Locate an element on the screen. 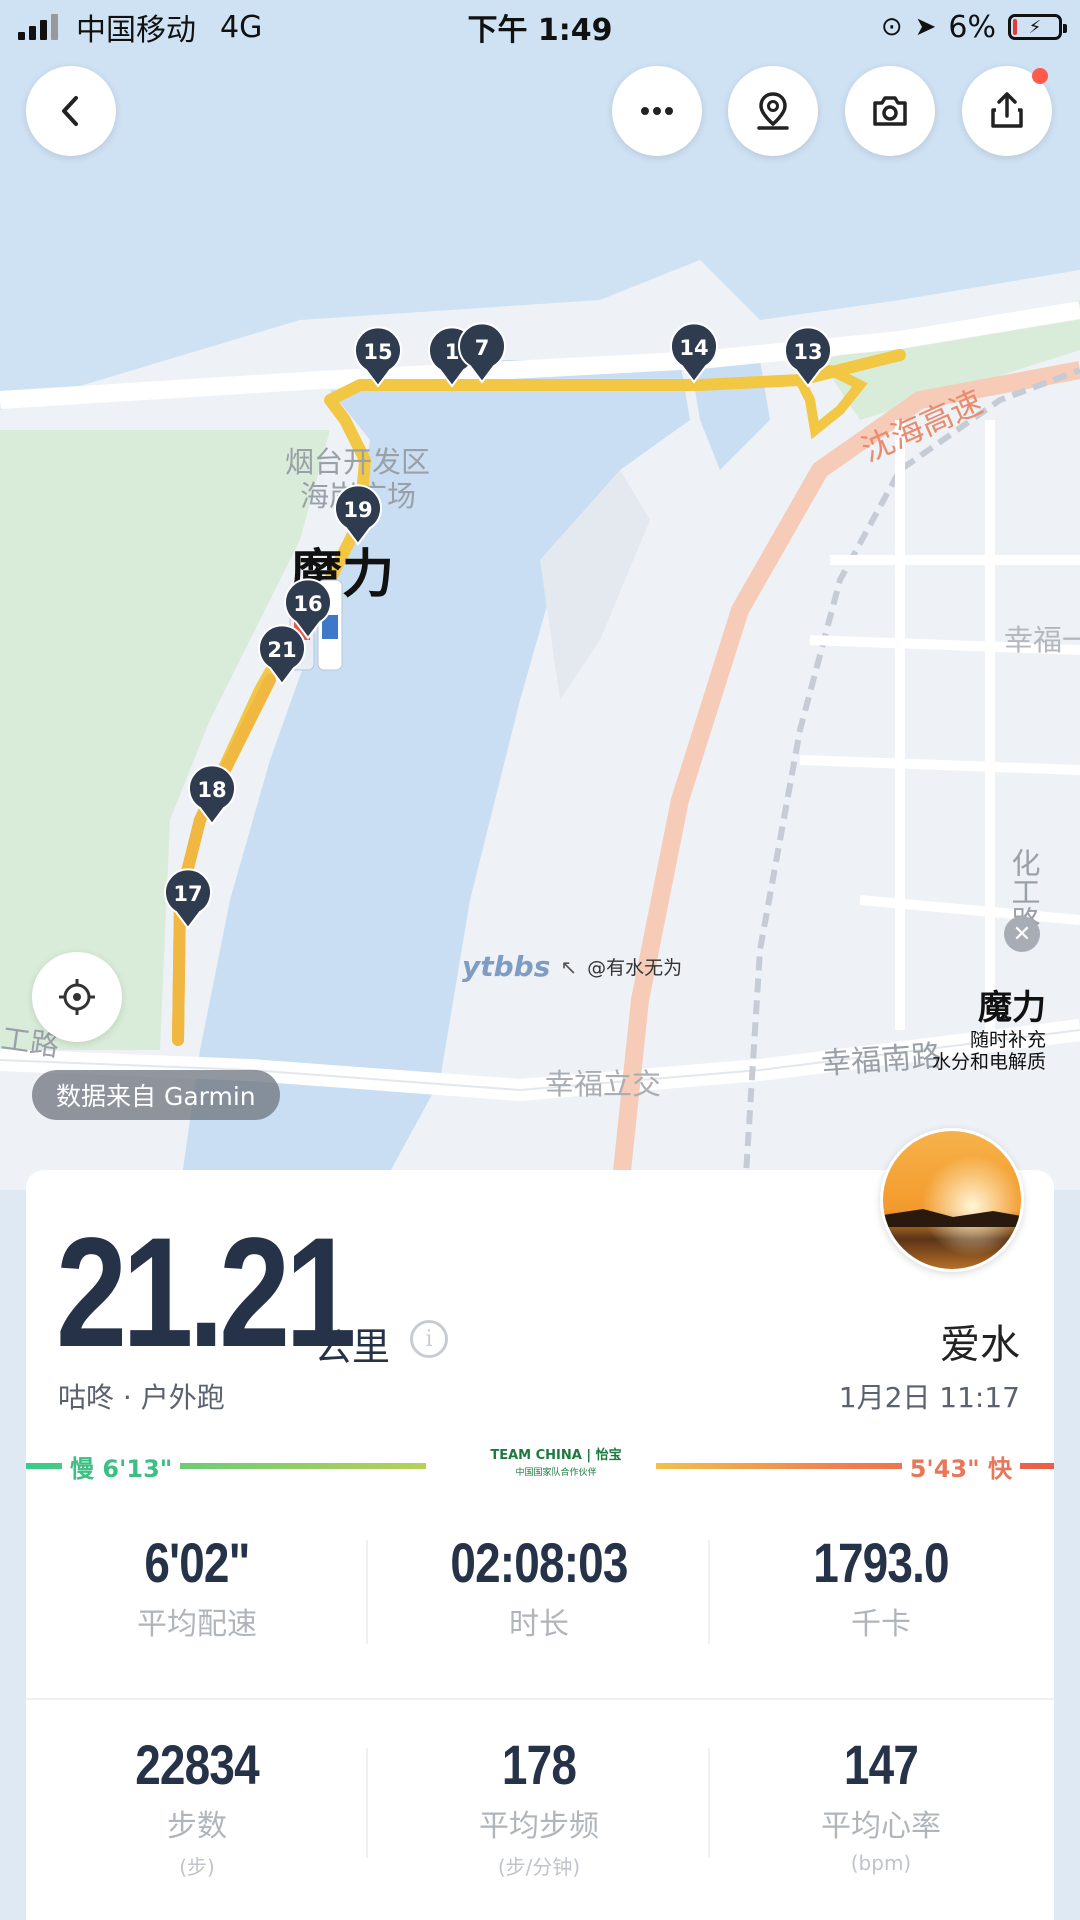 Image resolution: width=1080 pixels, height=1920 pixels. stat-calories: 1793.0 千卡 is located at coordinates (881, 1586).